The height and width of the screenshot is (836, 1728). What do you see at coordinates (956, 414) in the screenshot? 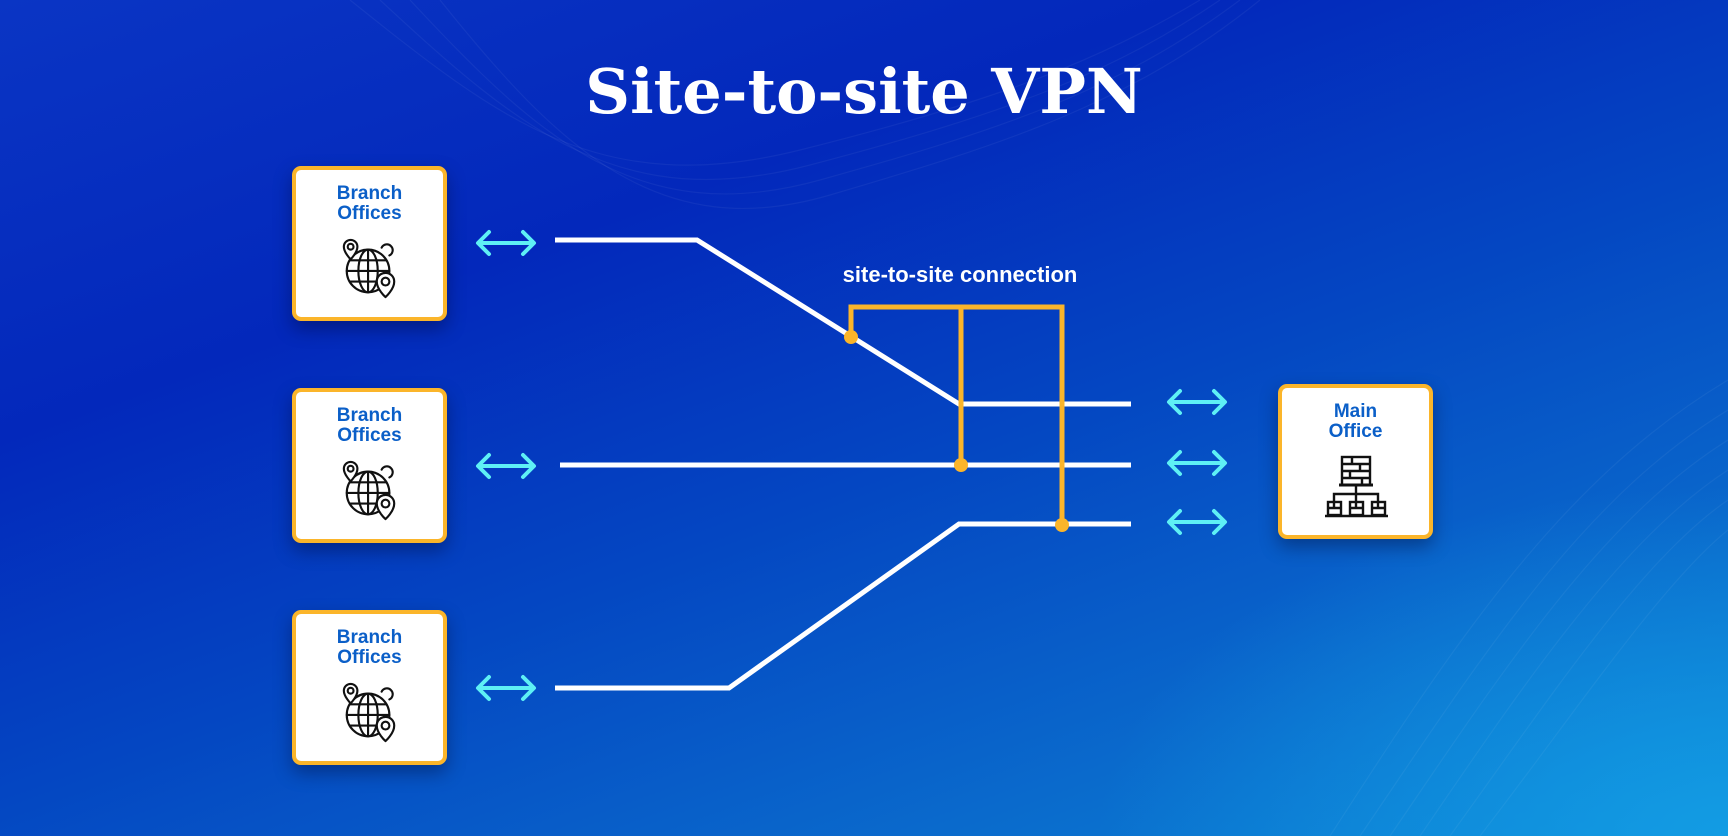
I see `bracket-outline` at bounding box center [956, 414].